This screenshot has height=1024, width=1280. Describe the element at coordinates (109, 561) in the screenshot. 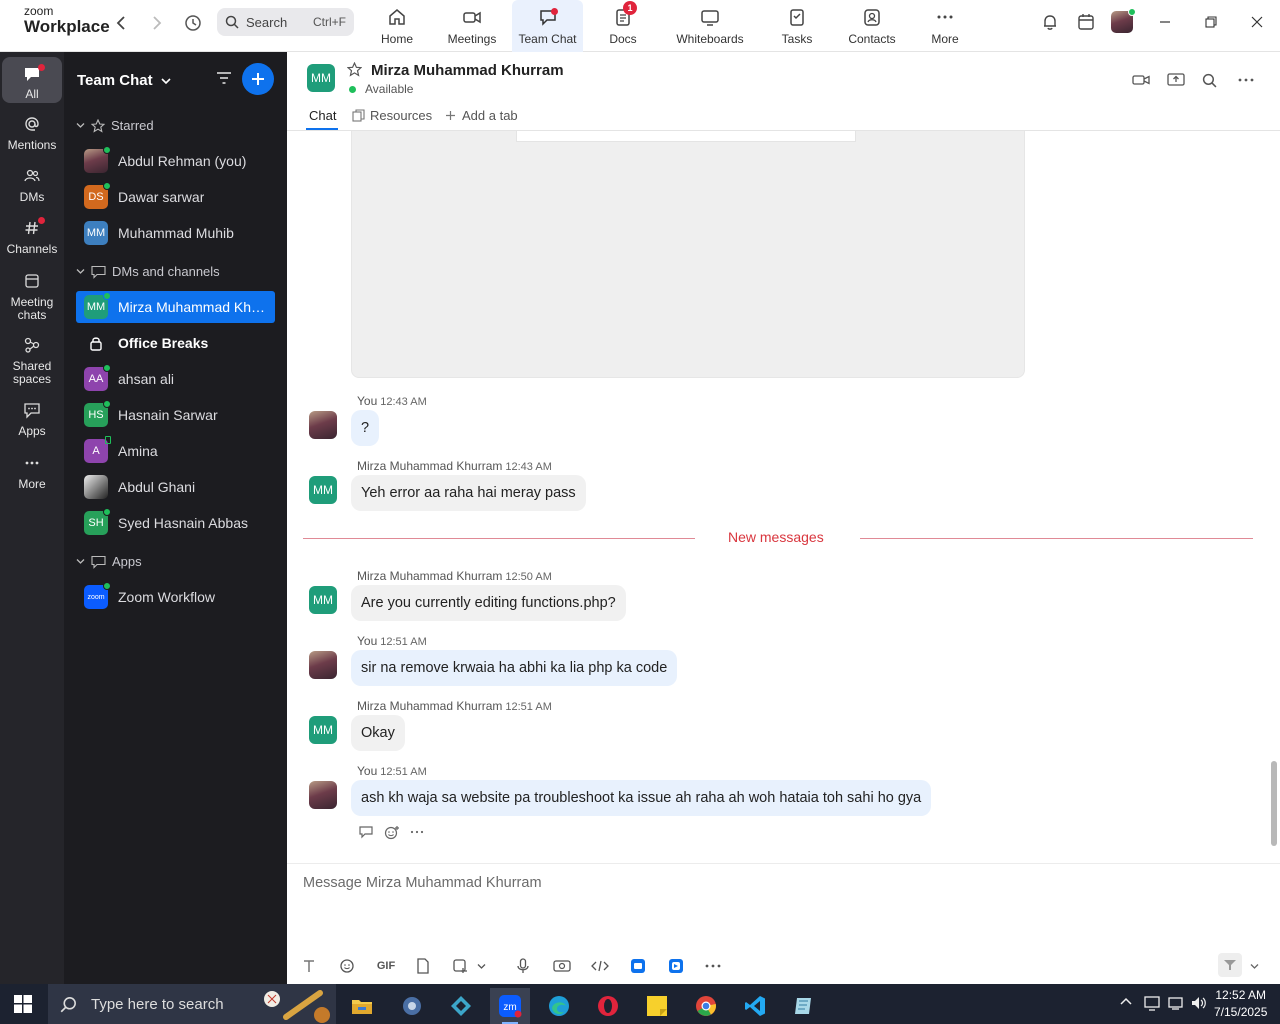

I see `section-apps: Apps` at that location.